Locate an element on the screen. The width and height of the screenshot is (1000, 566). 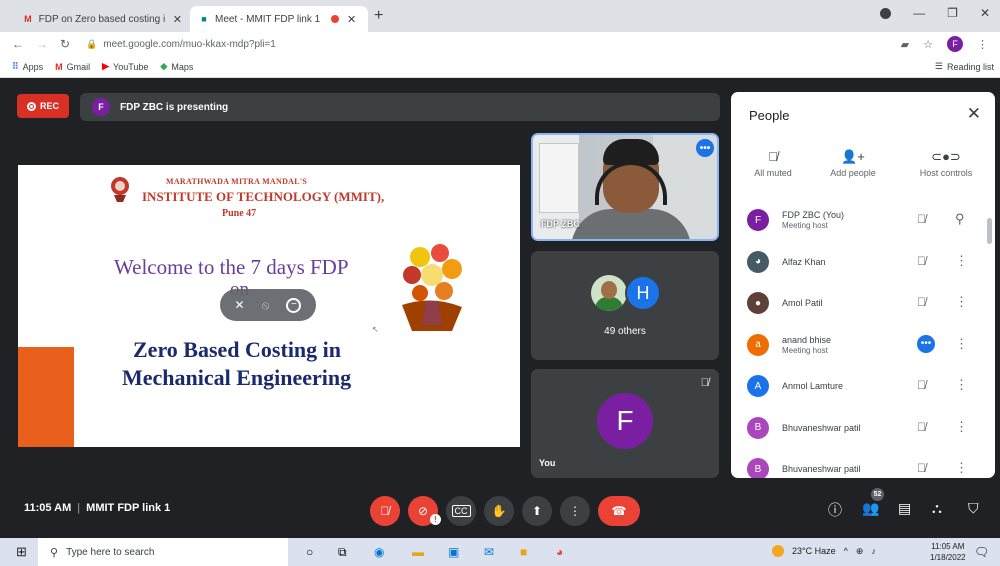
back-icon: ← is located at coordinates (18, 44).